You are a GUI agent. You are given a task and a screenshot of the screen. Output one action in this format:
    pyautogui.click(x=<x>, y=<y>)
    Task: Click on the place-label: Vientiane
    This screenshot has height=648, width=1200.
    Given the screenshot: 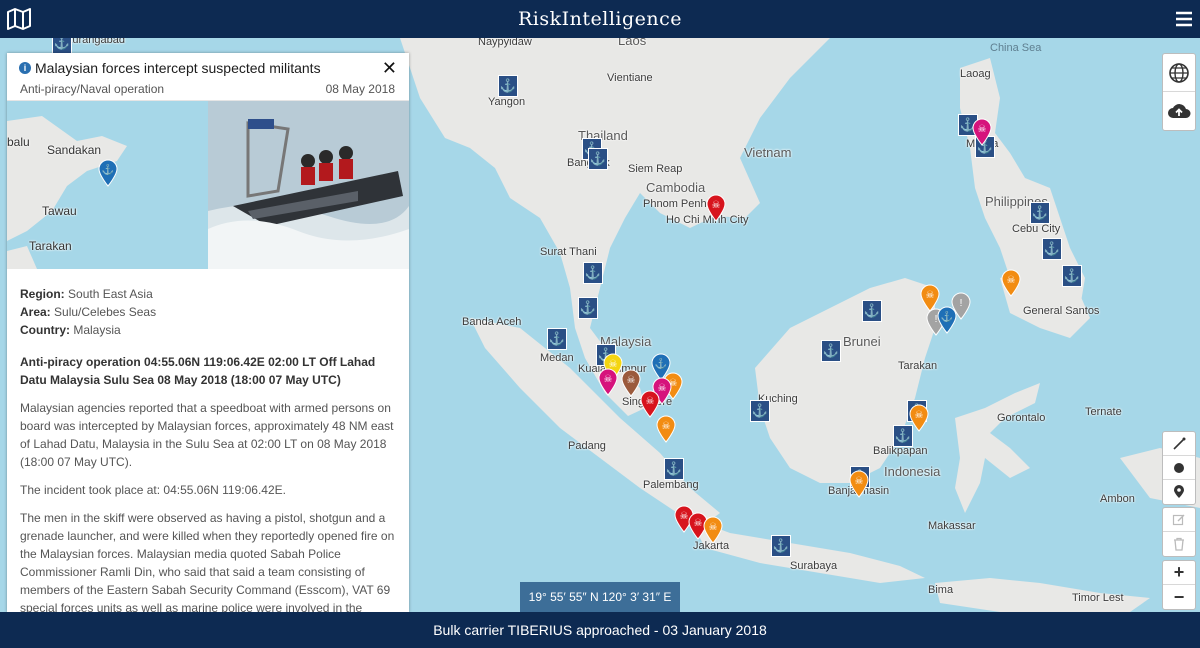 What is the action you would take?
    pyautogui.click(x=630, y=78)
    